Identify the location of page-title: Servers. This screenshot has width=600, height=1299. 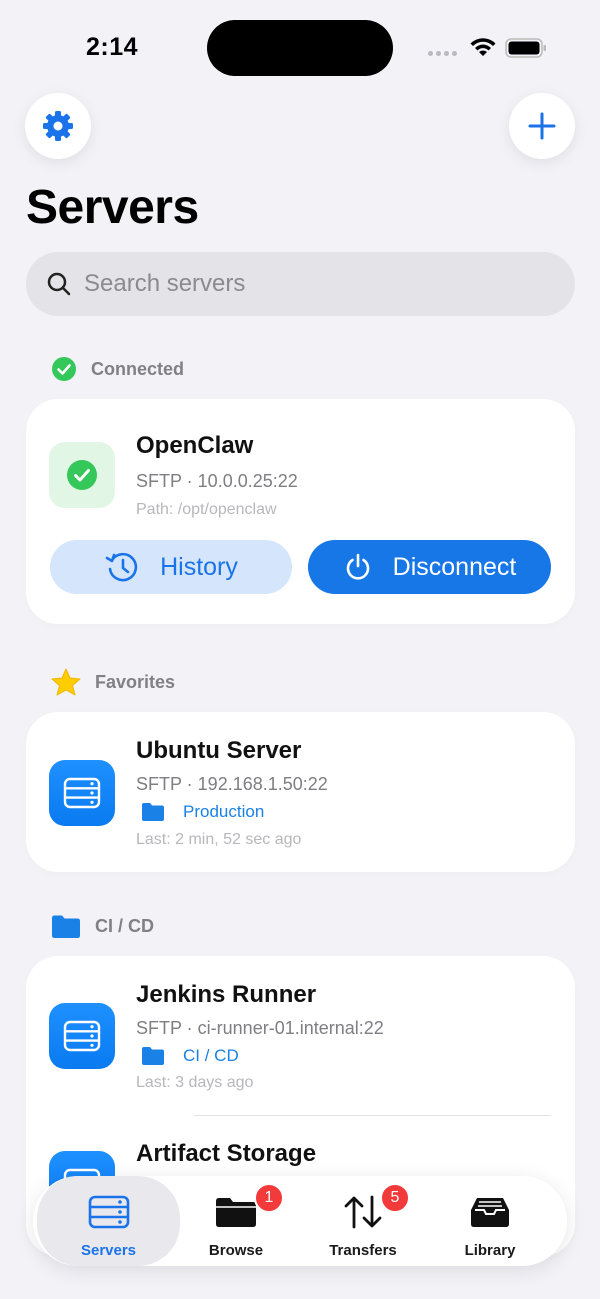
(112, 207).